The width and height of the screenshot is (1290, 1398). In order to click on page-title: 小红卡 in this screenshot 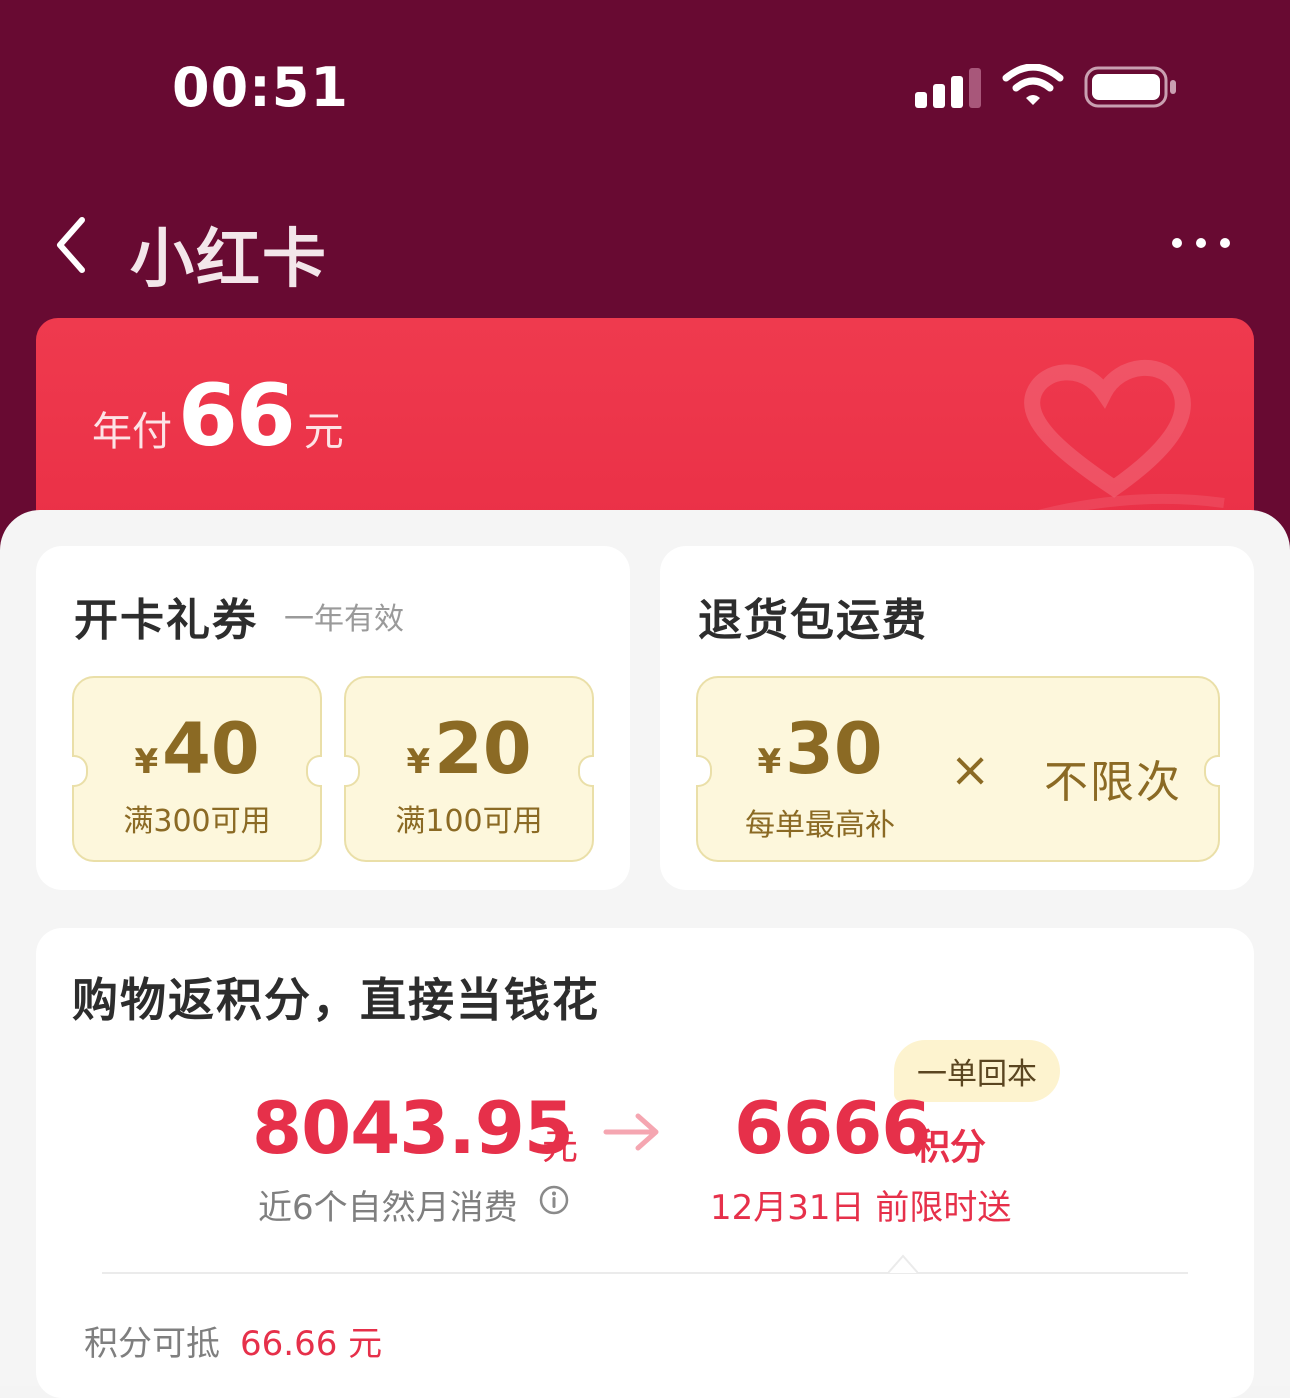, I will do `click(229, 260)`.